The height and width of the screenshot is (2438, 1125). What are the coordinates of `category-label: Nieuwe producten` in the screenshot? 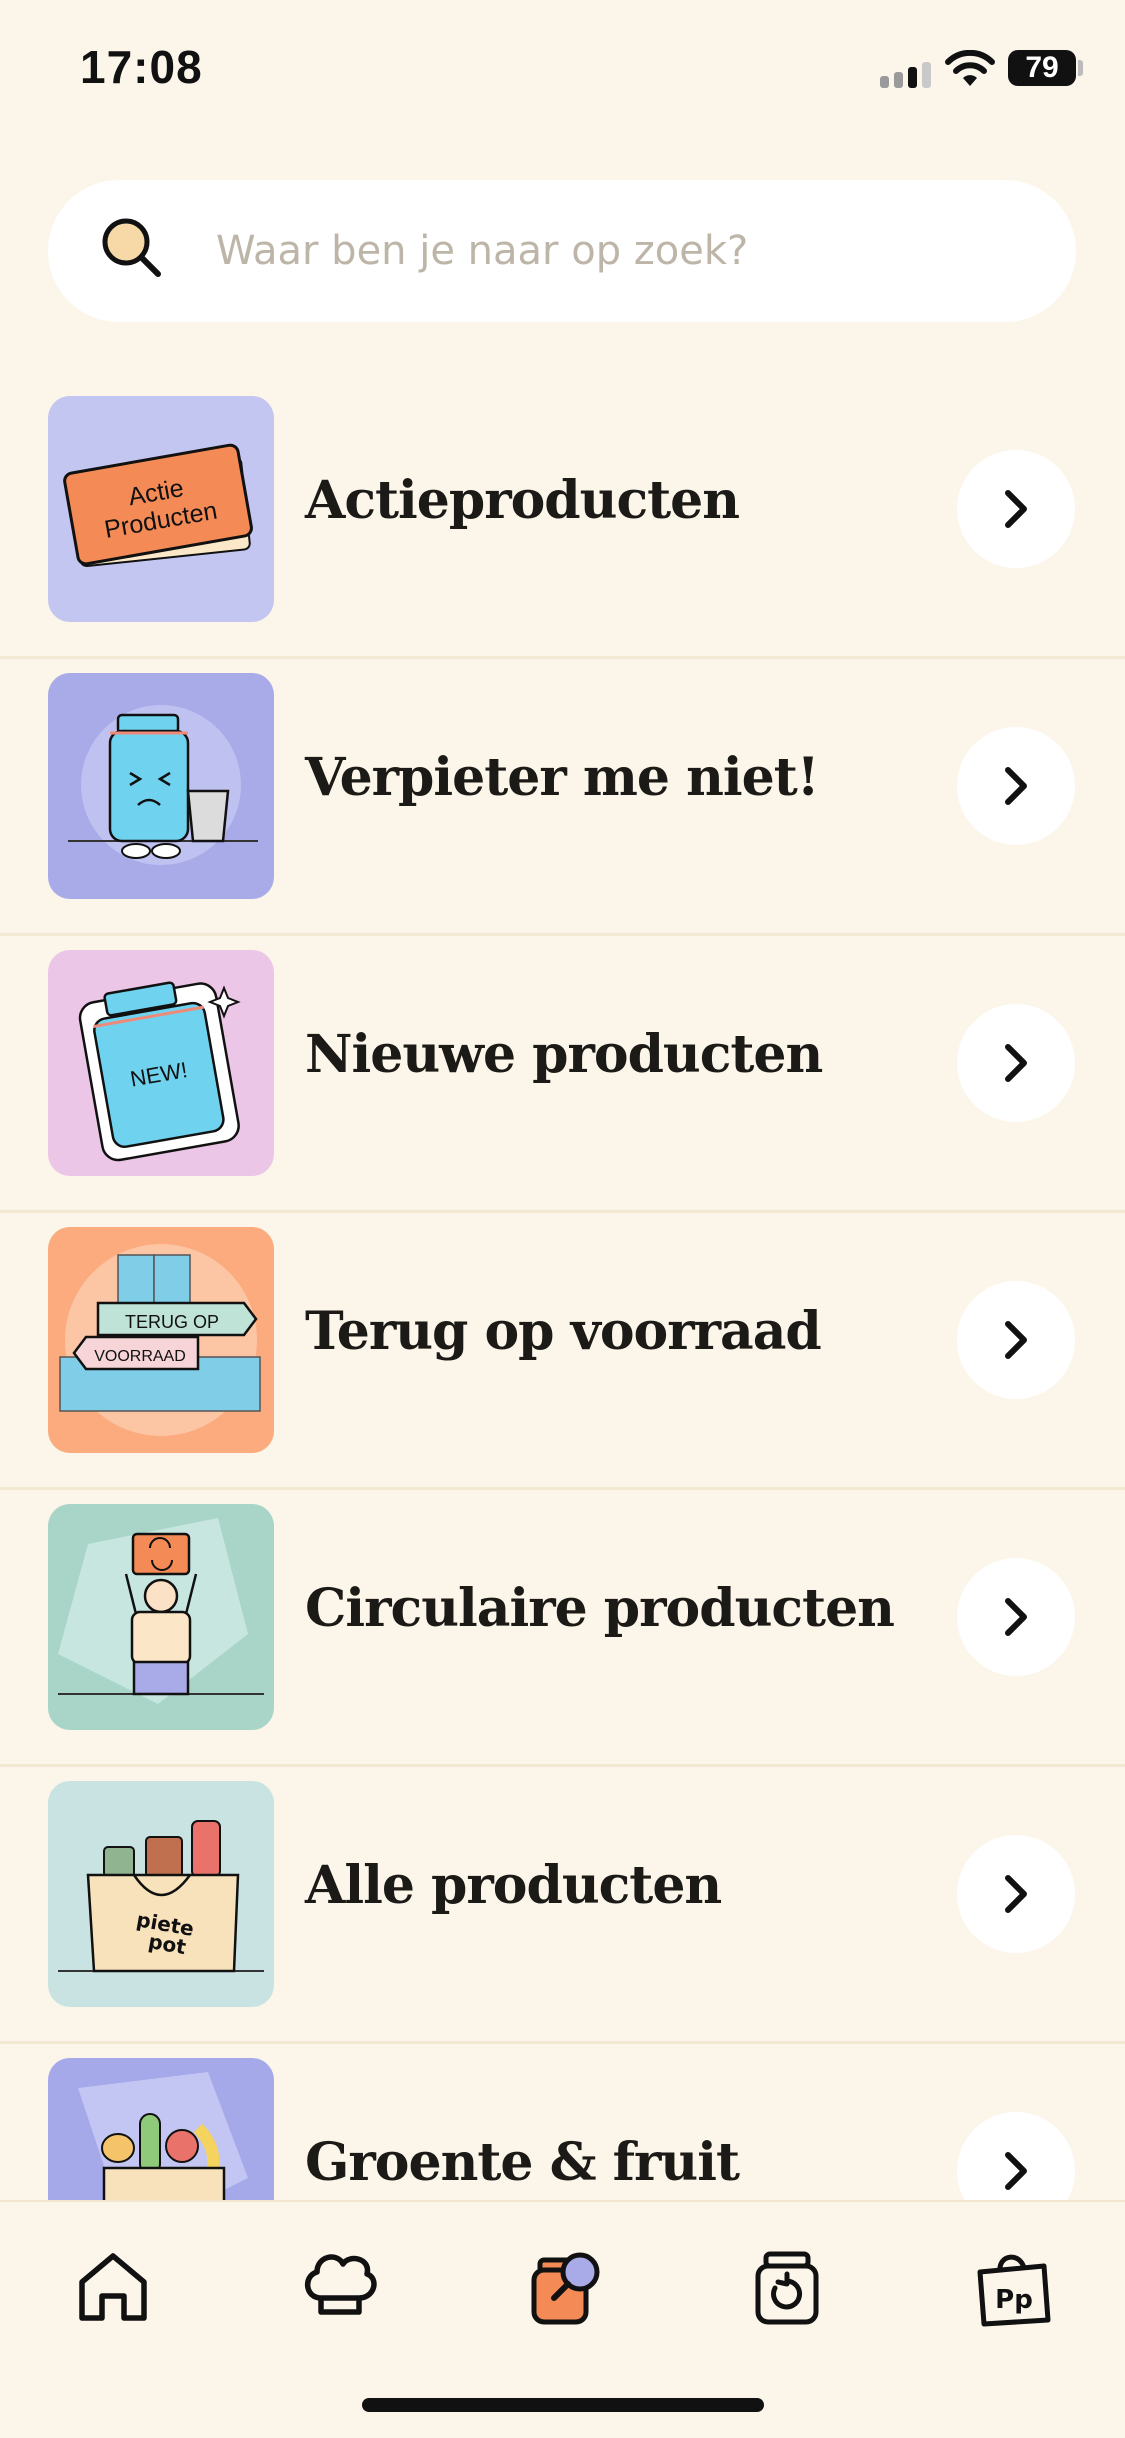 It's located at (564, 1054).